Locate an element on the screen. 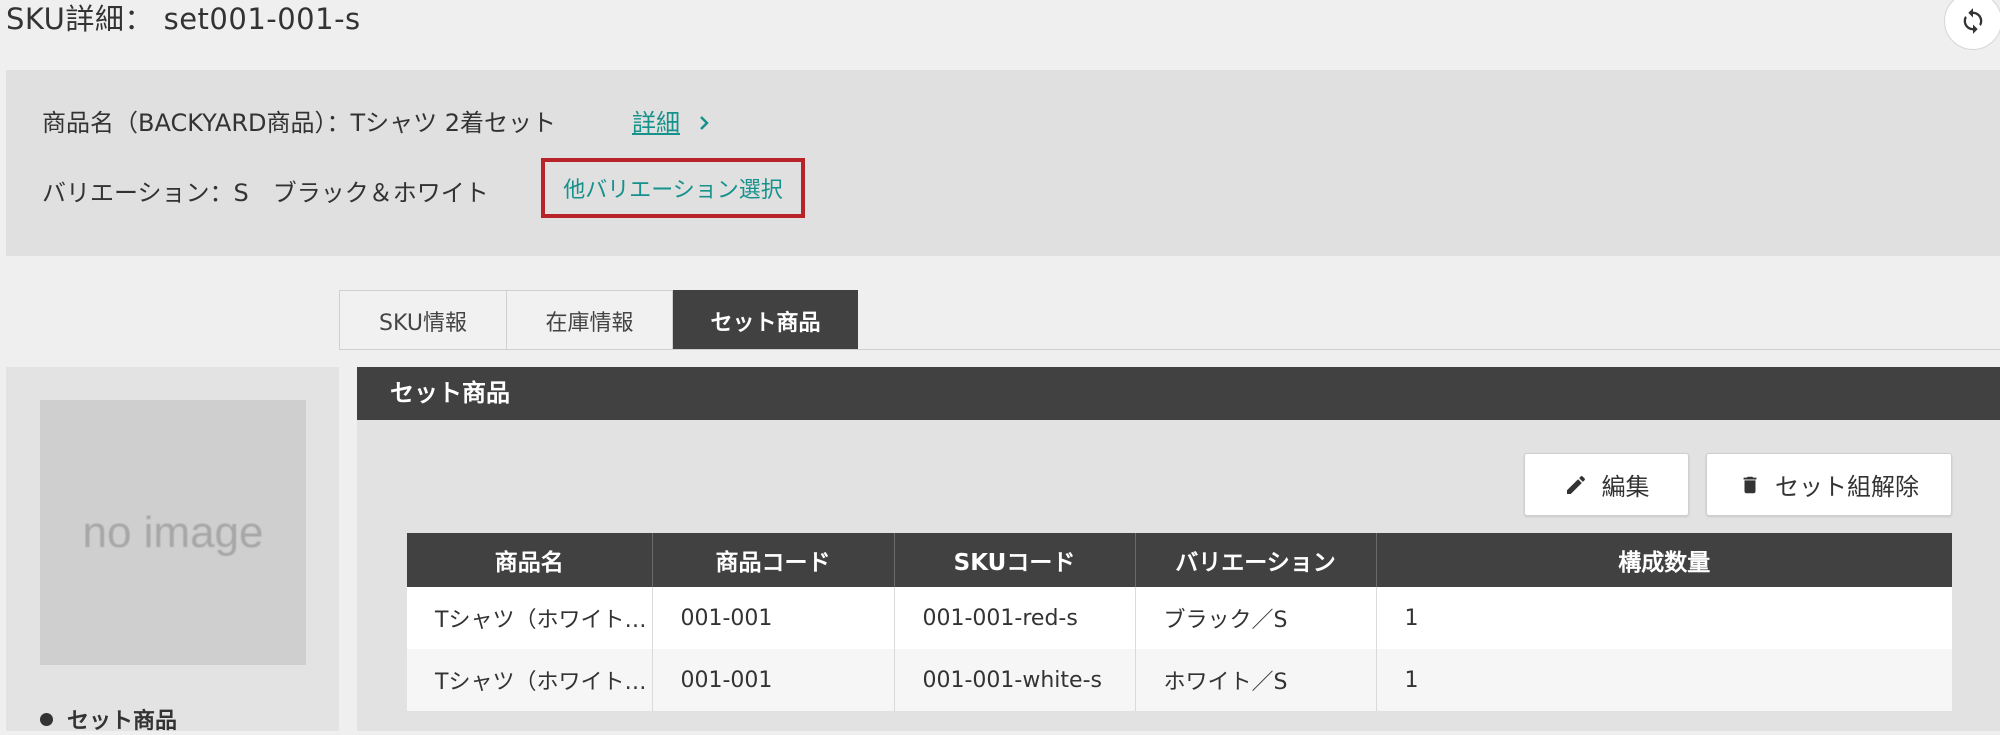 The height and width of the screenshot is (735, 2000). tab-bar: SKU情報 在庫情報 セット商品 is located at coordinates (598, 320).